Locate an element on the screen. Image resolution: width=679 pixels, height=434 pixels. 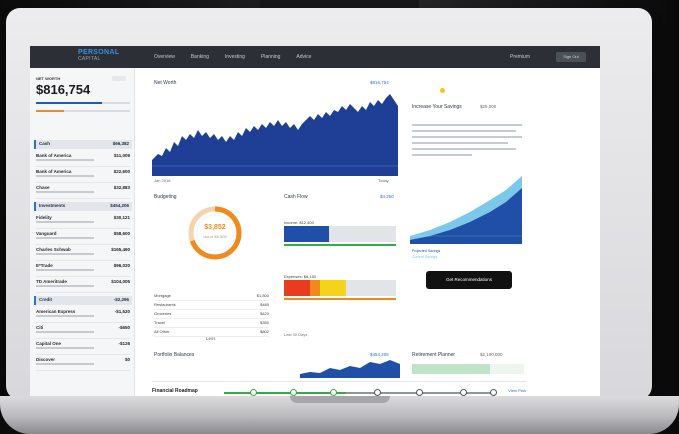
networth-card-link: $816,754 is located at coordinates (379, 82).